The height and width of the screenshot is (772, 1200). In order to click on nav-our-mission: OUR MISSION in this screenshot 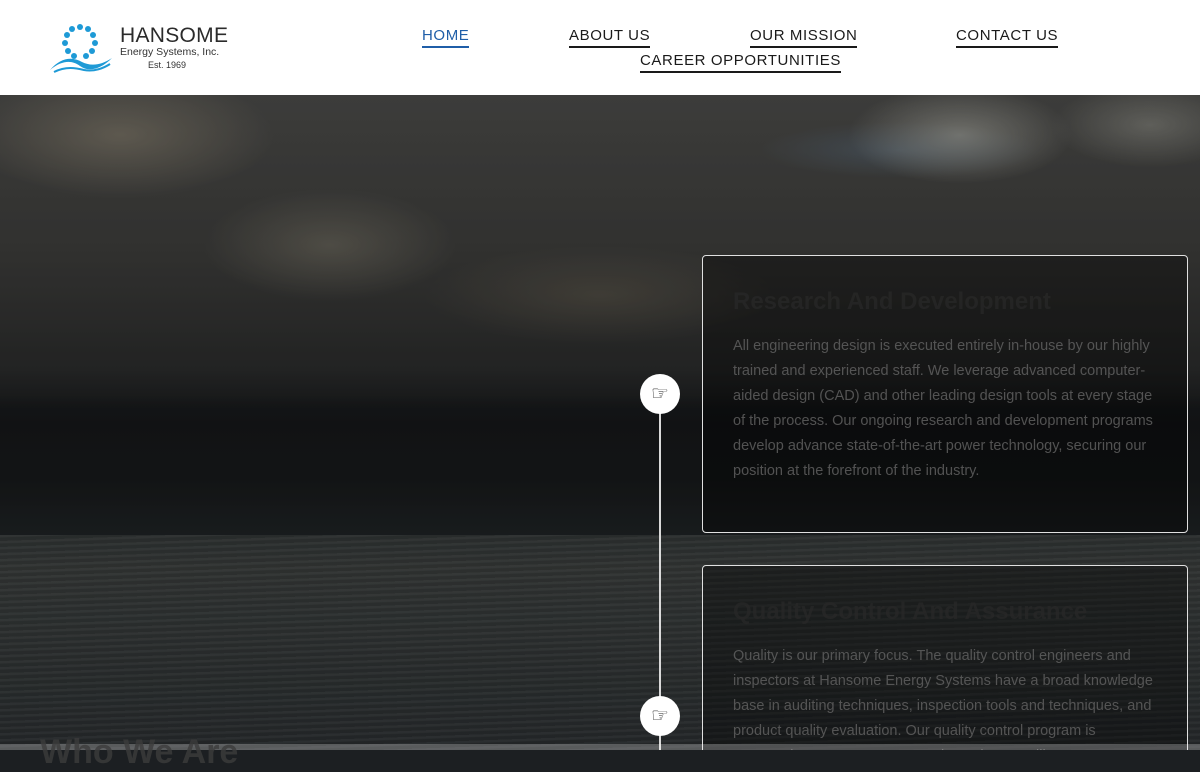, I will do `click(804, 37)`.